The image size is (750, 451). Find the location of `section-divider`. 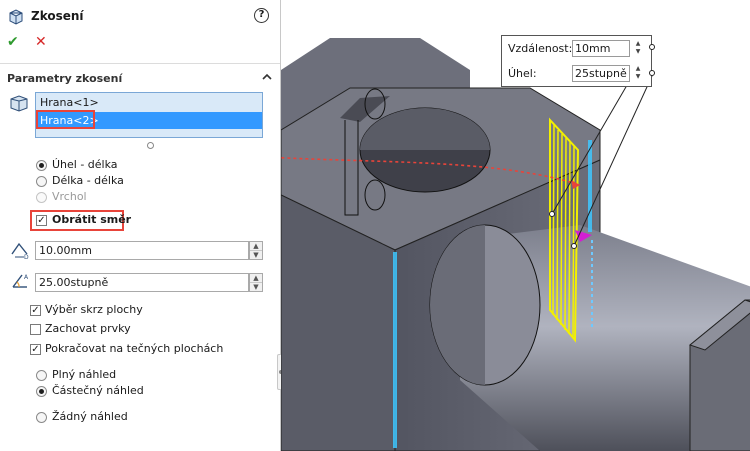

section-divider is located at coordinates (140, 63).